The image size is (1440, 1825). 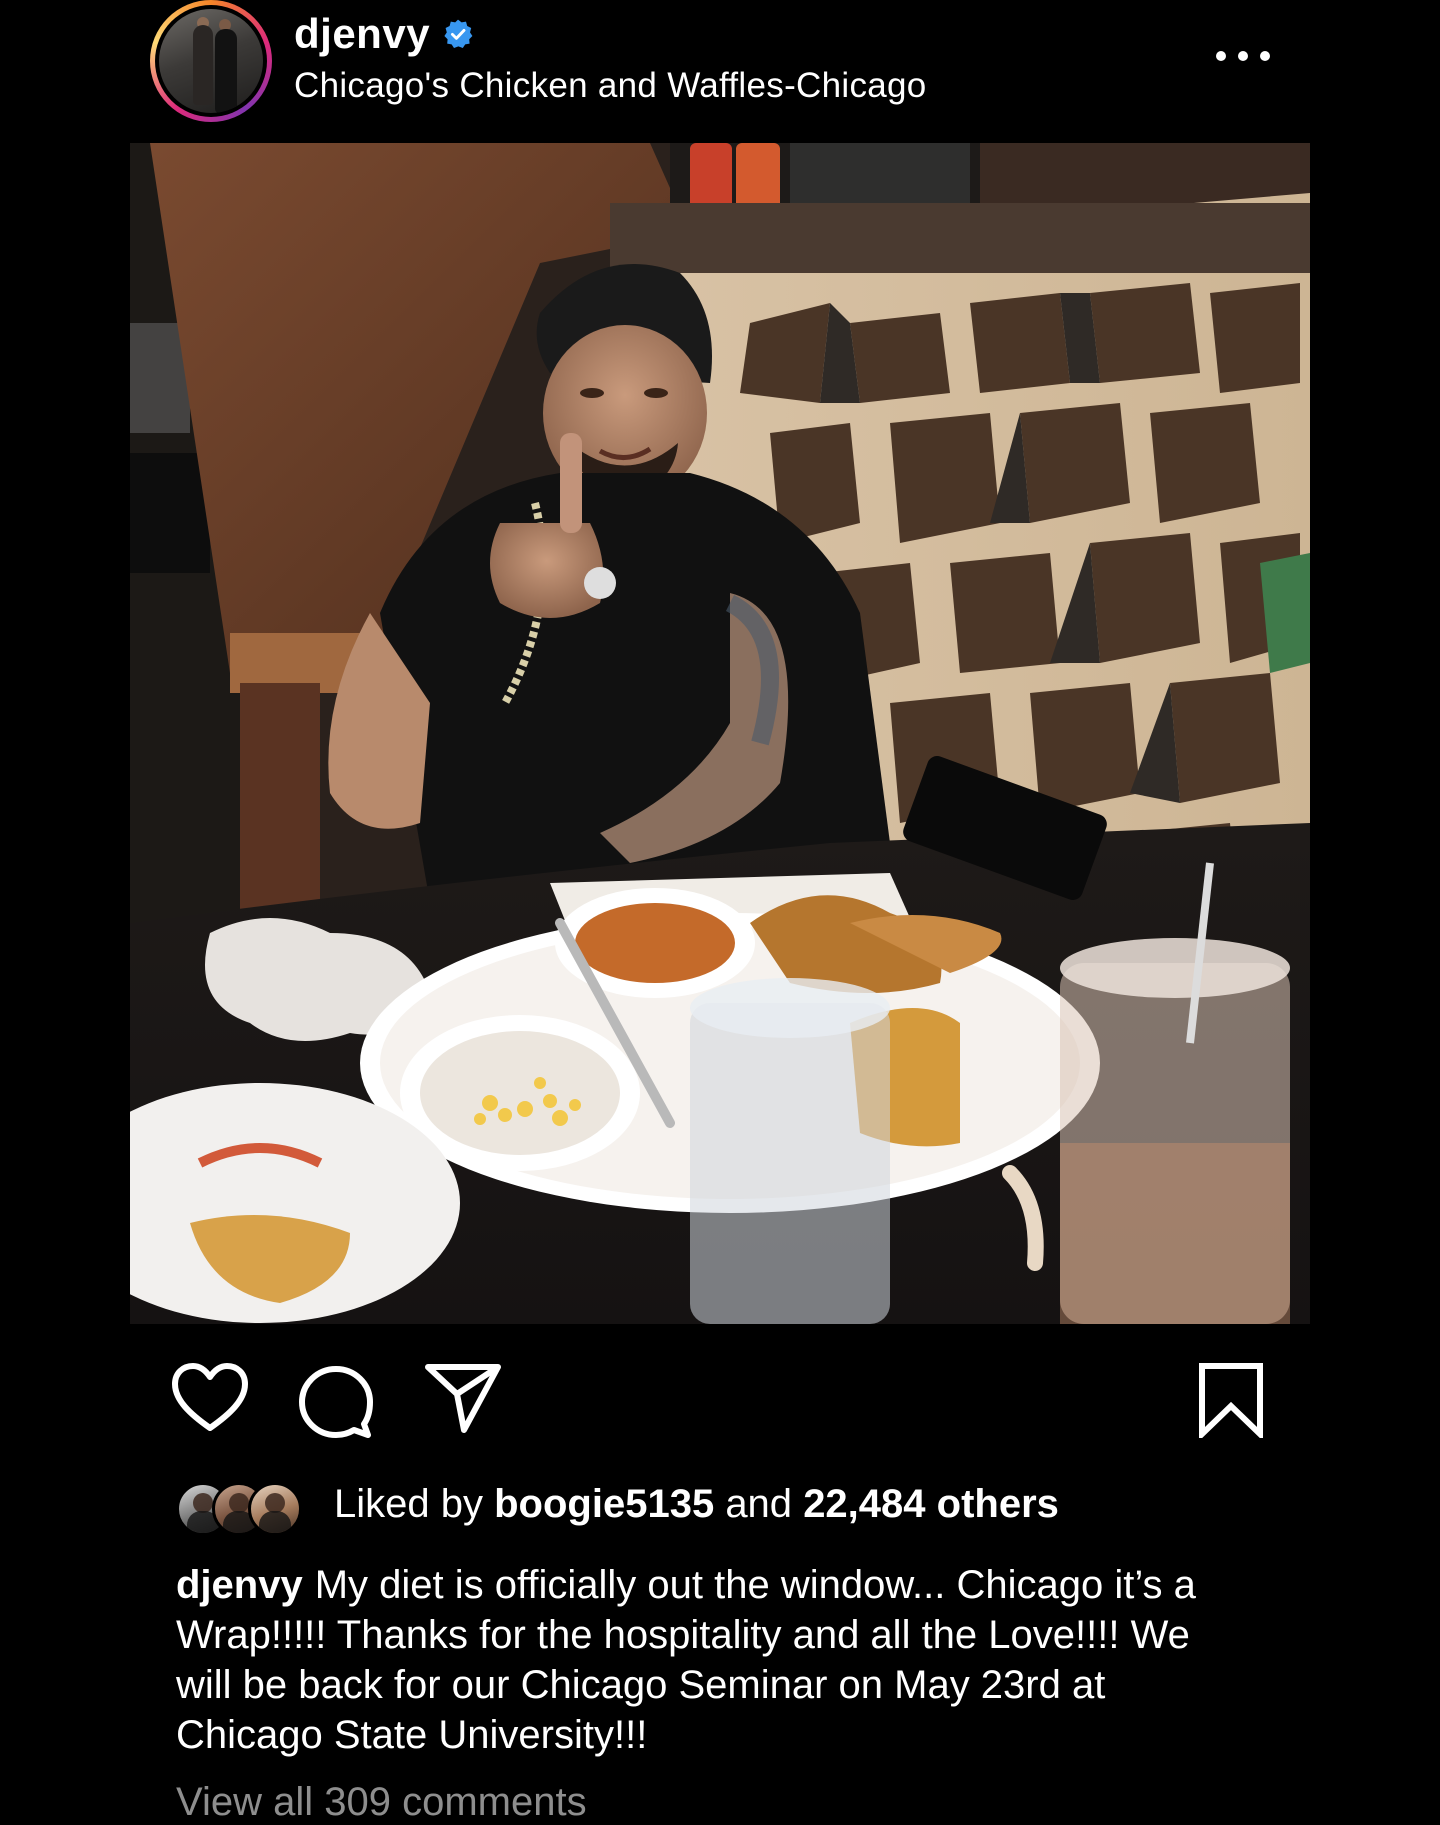 I want to click on post-header-user: djenvy, so click(x=384, y=34).